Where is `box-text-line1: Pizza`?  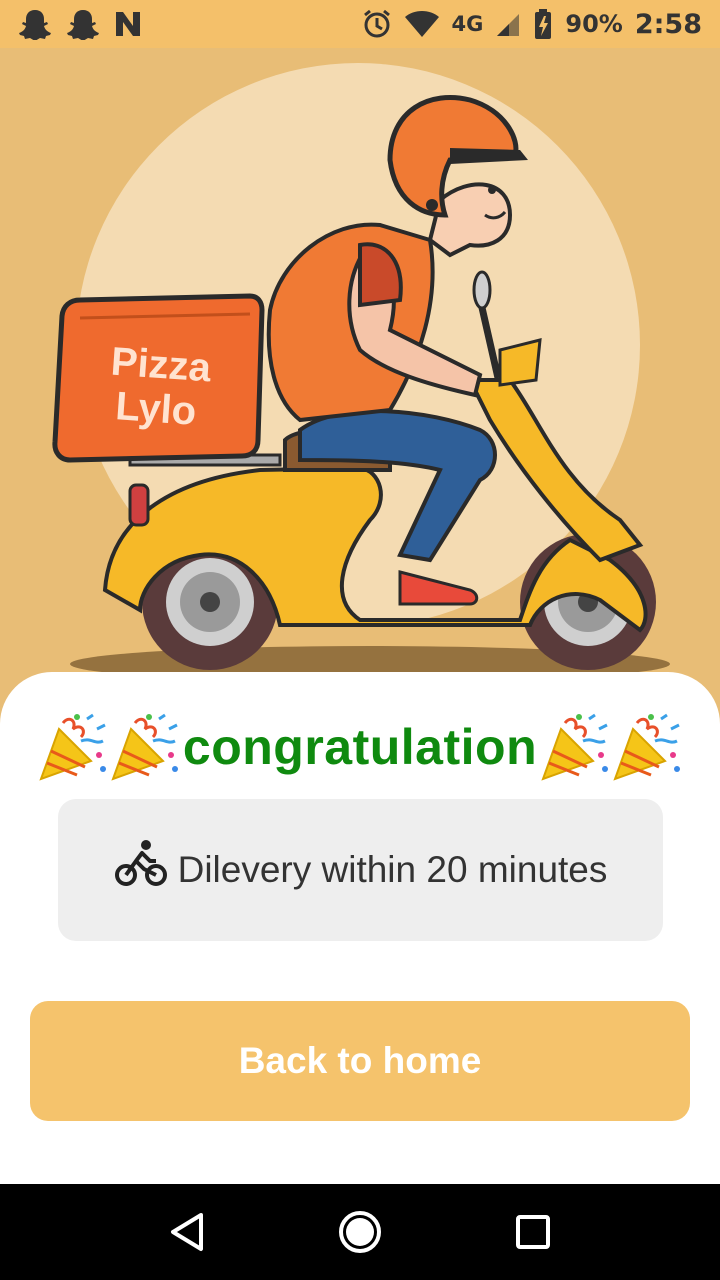 box-text-line1: Pizza is located at coordinates (161, 365).